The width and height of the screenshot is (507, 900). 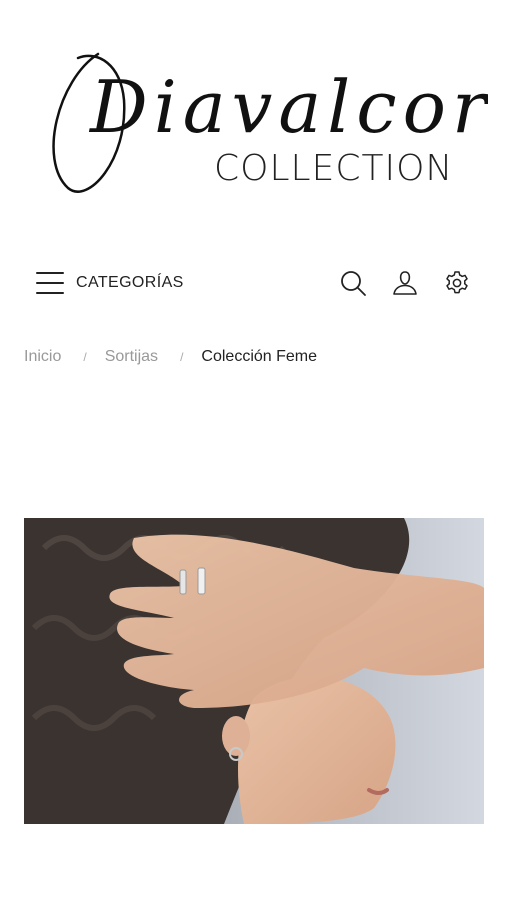 I want to click on categories-label: CATEGORÍAS, so click(x=130, y=282).